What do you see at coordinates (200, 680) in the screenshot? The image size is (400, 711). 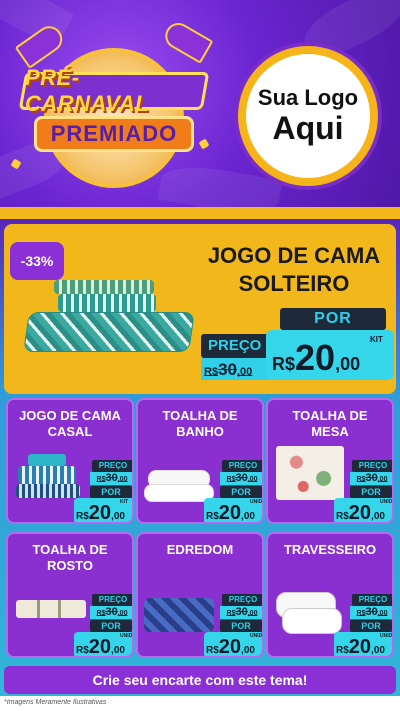 I see `cta-banner: Crie seu encarte com este tema!` at bounding box center [200, 680].